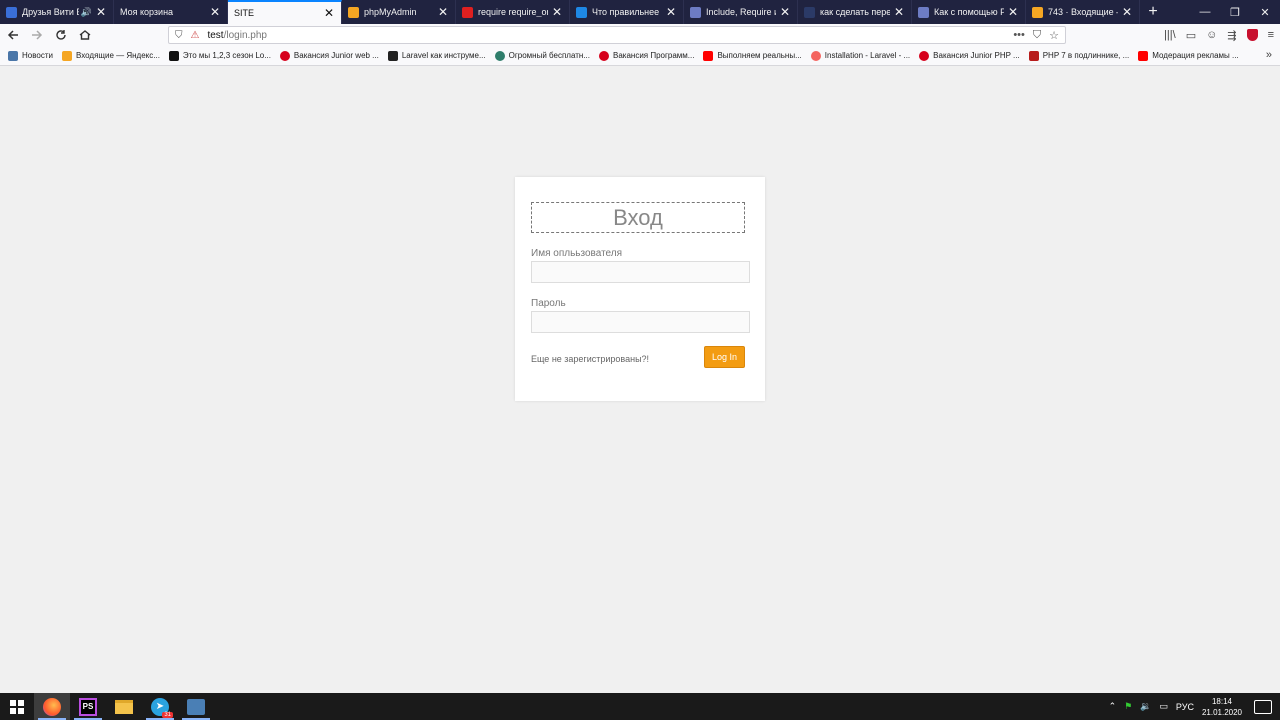 The width and height of the screenshot is (1280, 720). Describe the element at coordinates (1205, 12) in the screenshot. I see `minimize-button: —` at that location.